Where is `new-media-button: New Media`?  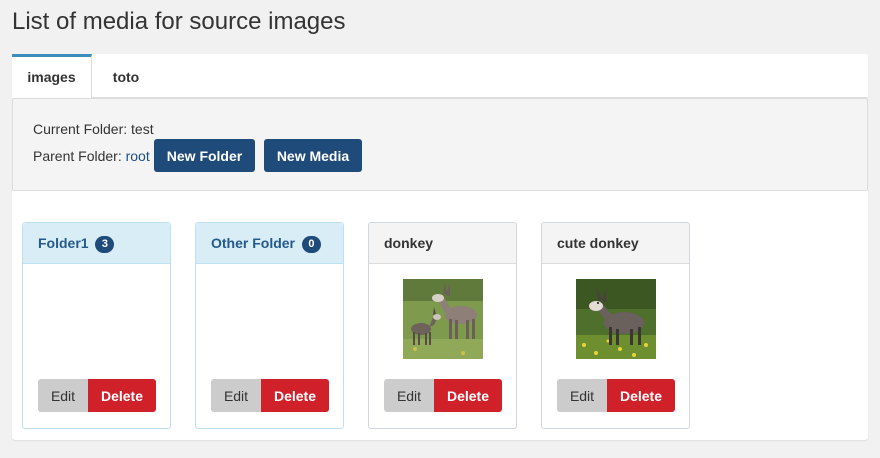 new-media-button: New Media is located at coordinates (313, 155).